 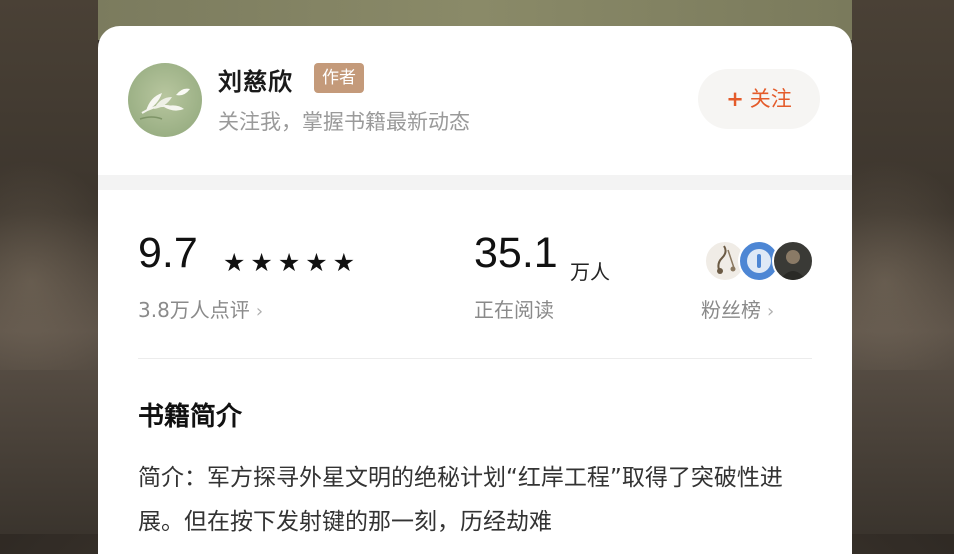 What do you see at coordinates (590, 272) in the screenshot?
I see `reader-unit: 万人` at bounding box center [590, 272].